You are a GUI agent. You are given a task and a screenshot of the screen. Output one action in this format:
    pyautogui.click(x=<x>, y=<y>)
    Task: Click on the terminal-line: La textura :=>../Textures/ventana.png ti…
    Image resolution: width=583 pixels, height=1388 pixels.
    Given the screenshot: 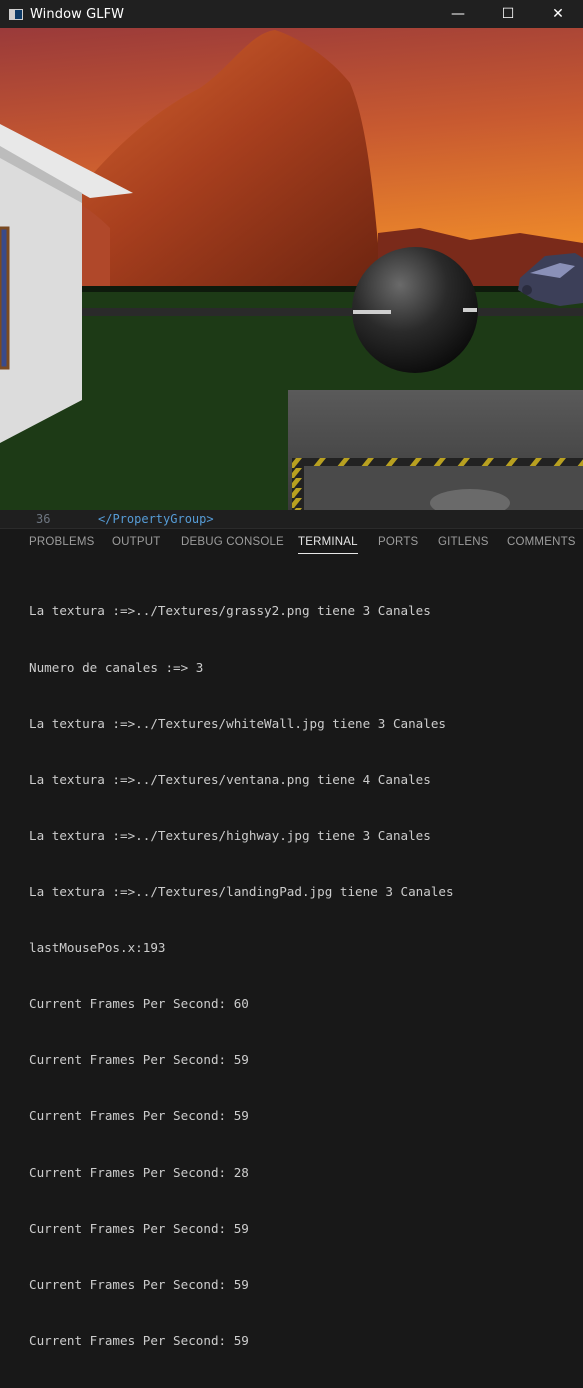 What is the action you would take?
    pyautogui.click(x=230, y=779)
    